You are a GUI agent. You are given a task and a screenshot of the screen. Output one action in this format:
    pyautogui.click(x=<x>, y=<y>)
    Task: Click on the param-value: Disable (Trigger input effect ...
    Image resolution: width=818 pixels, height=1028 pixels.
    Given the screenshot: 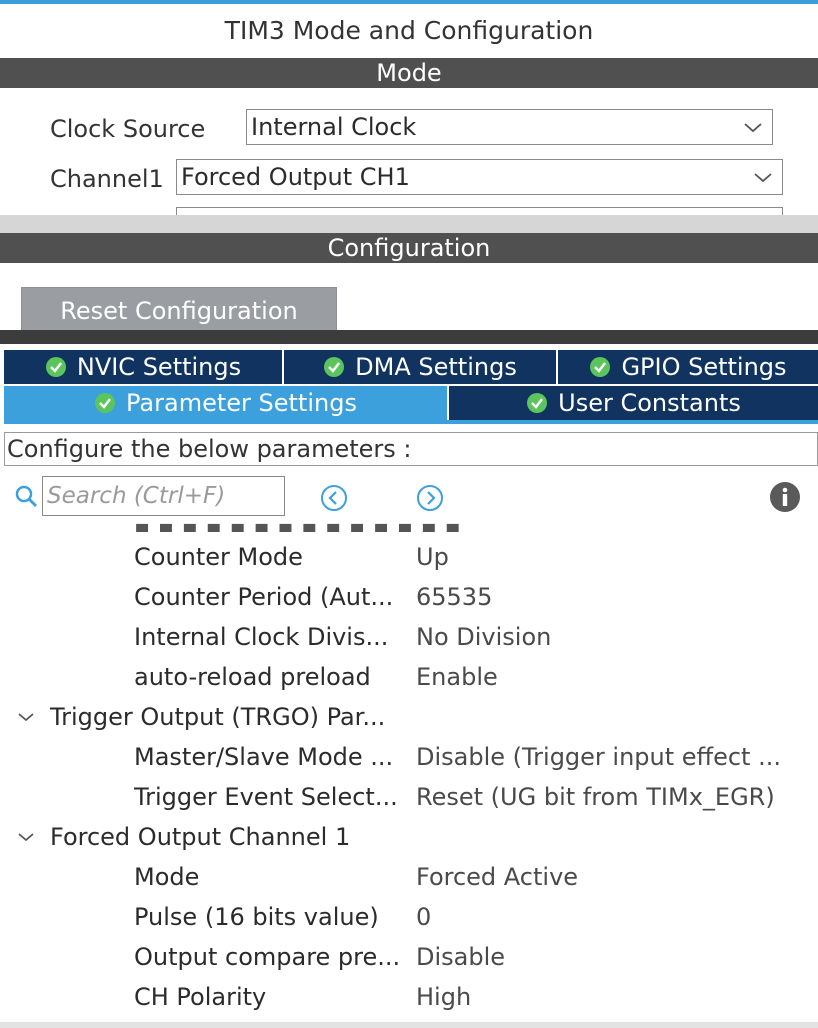 What is the action you would take?
    pyautogui.click(x=616, y=757)
    